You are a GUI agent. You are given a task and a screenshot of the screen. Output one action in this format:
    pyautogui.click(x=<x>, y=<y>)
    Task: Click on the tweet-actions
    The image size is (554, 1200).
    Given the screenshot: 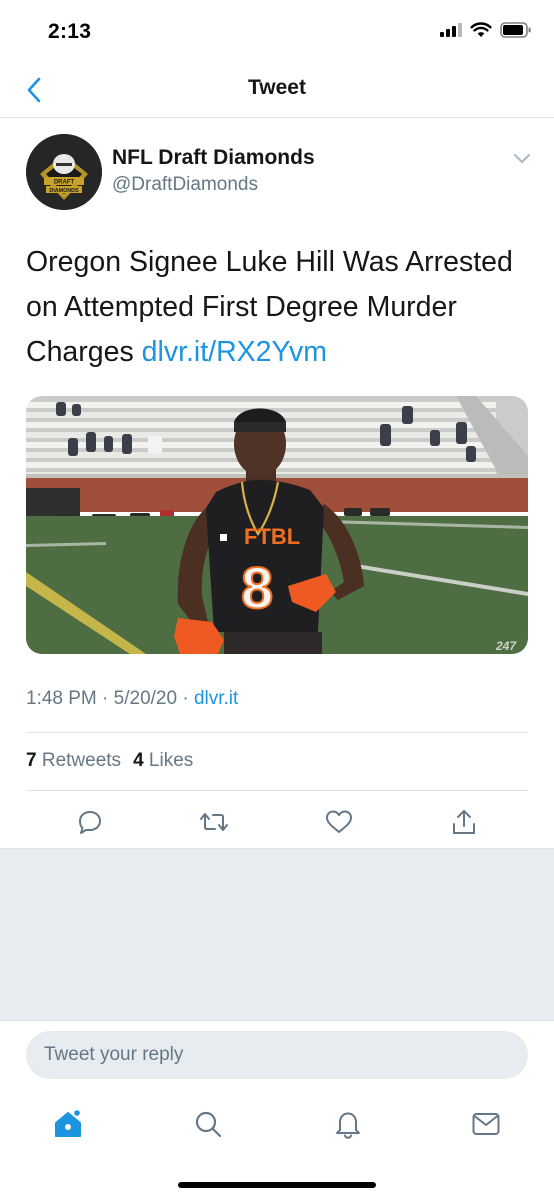 What is the action you would take?
    pyautogui.click(x=277, y=822)
    